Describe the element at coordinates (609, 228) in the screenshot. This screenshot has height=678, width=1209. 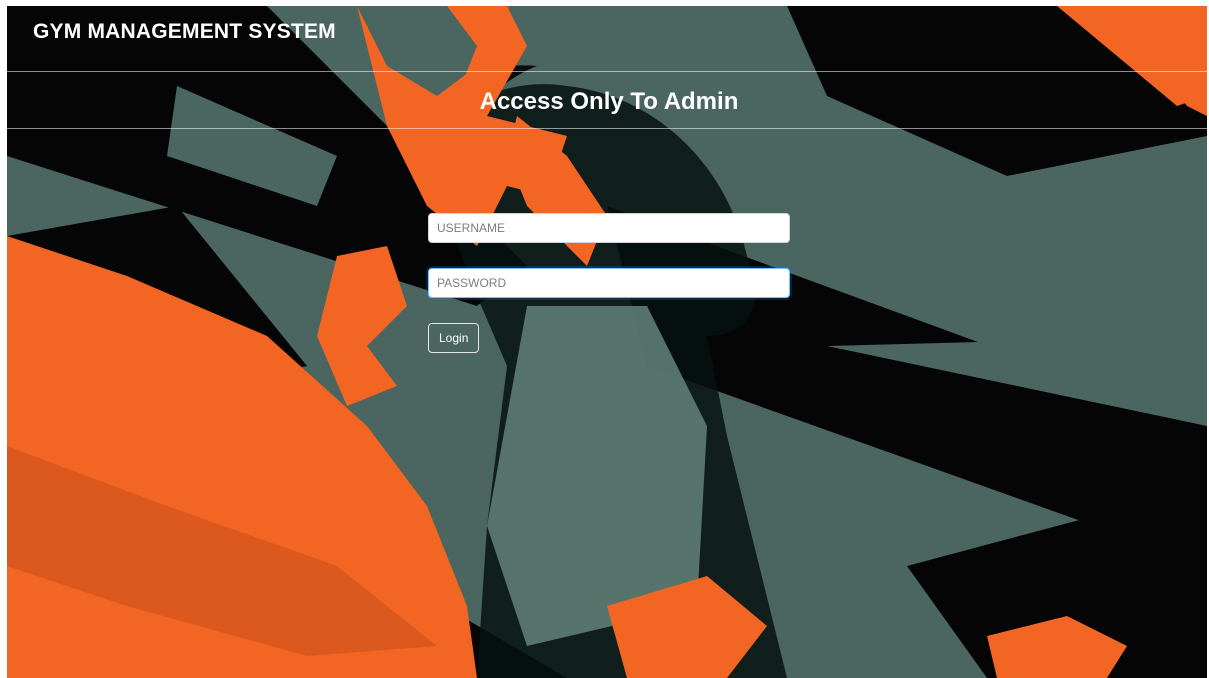
I see `username-input` at that location.